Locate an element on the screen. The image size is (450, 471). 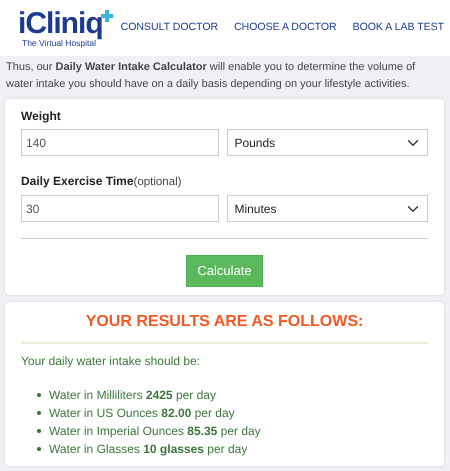
field-label: Daily Exercise Time(optional) is located at coordinates (101, 181).